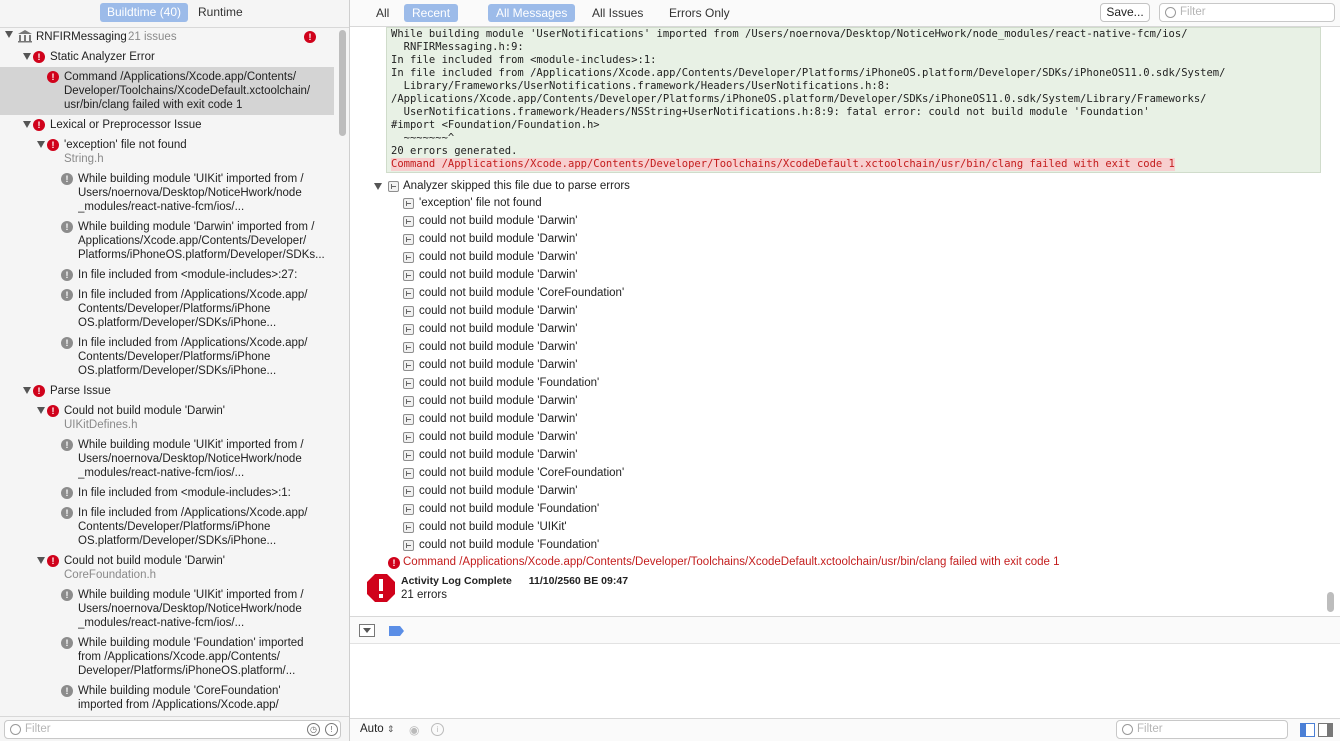 This screenshot has height=741, width=1340. What do you see at coordinates (102, 57) in the screenshot?
I see `issue-label: Static Analyzer Error` at bounding box center [102, 57].